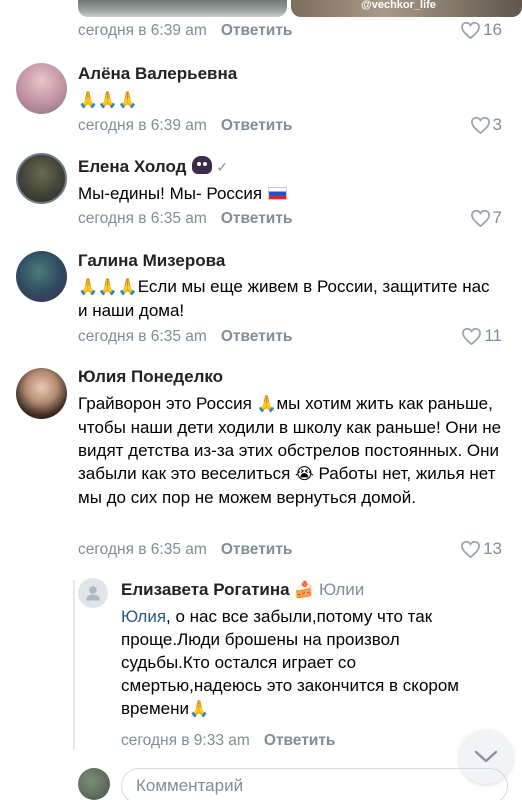  What do you see at coordinates (492, 29) in the screenshot?
I see `like-count: 16` at bounding box center [492, 29].